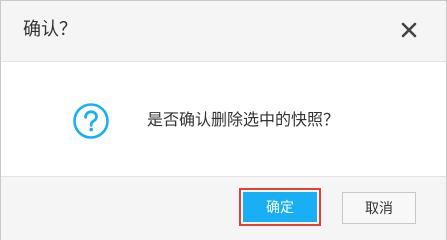  I want to click on close-icon, so click(409, 30).